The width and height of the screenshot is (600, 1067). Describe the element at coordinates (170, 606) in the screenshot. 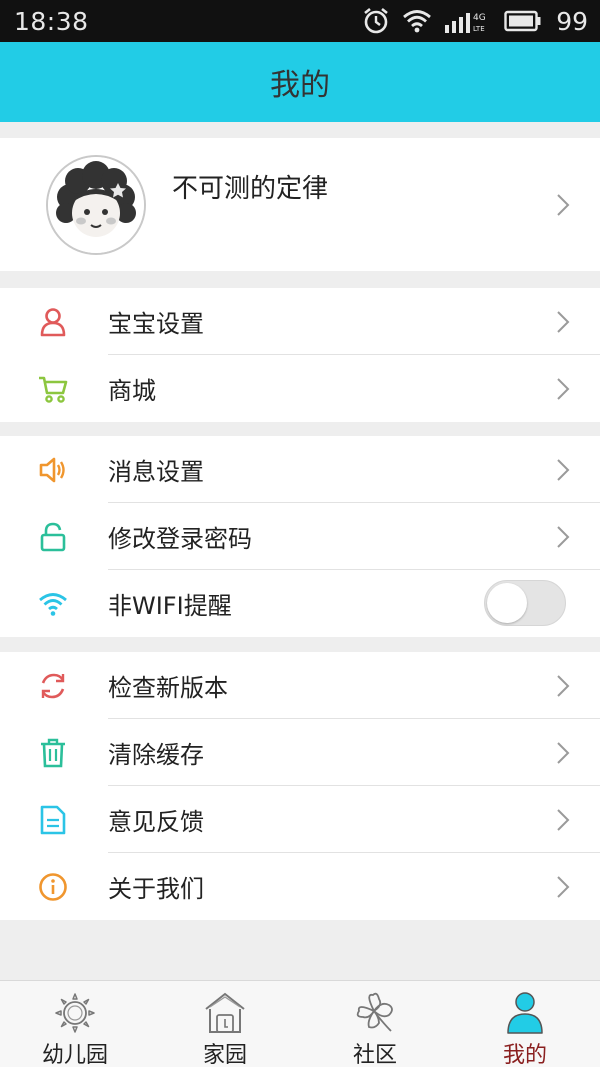

I see `menu-item-label: 非WIFI提醒` at that location.